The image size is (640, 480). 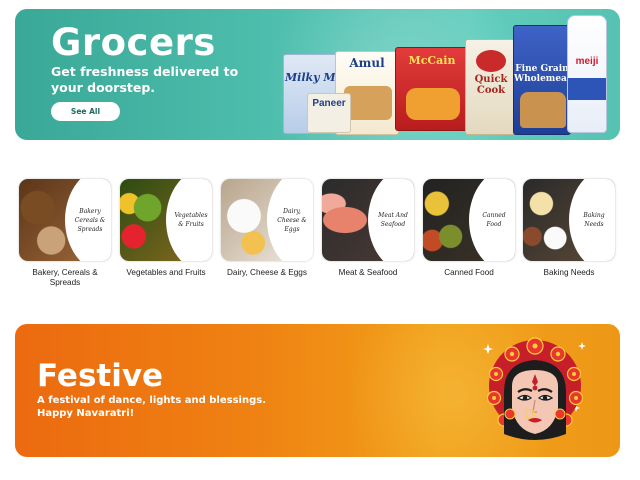 I want to click on mccain-pack: McCain, so click(x=432, y=89).